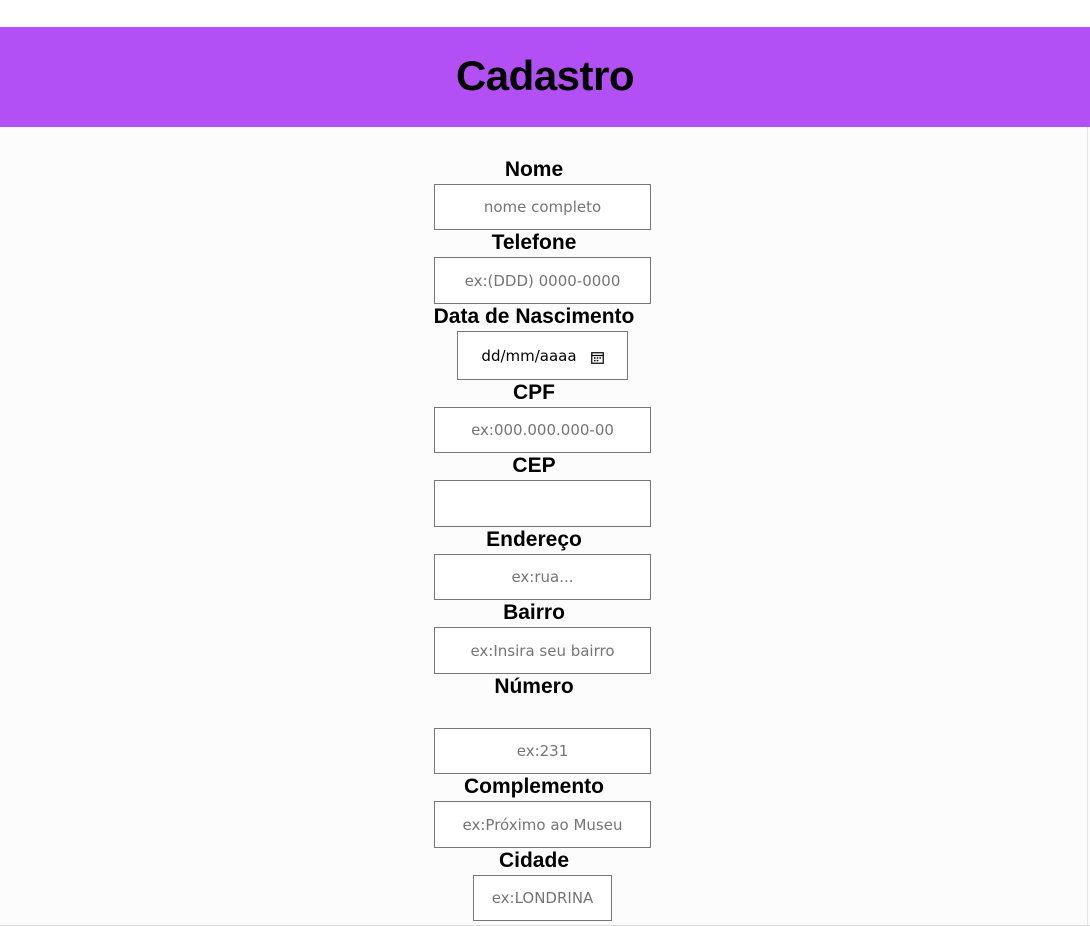 The height and width of the screenshot is (926, 1090). What do you see at coordinates (542, 207) in the screenshot?
I see `nome-input` at bounding box center [542, 207].